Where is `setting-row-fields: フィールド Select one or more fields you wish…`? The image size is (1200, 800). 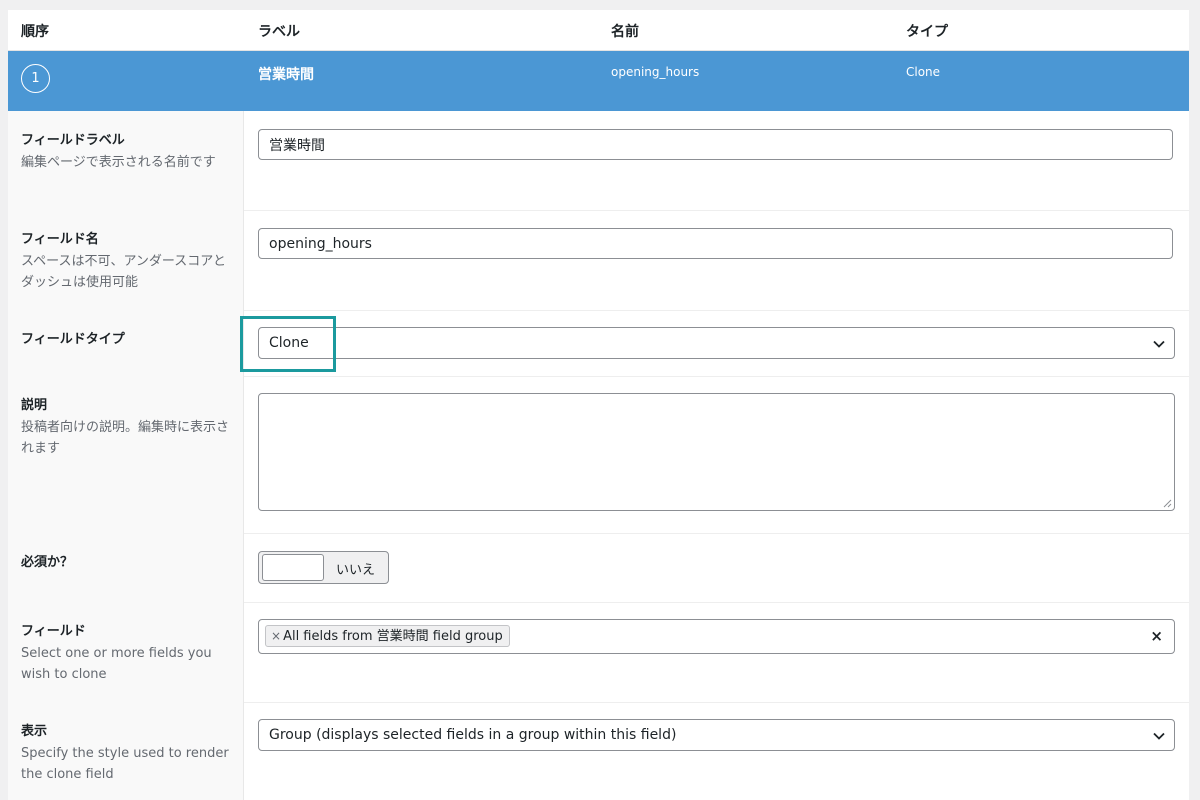
setting-row-fields: フィールド Select one or more fields you wish… is located at coordinates (598, 652).